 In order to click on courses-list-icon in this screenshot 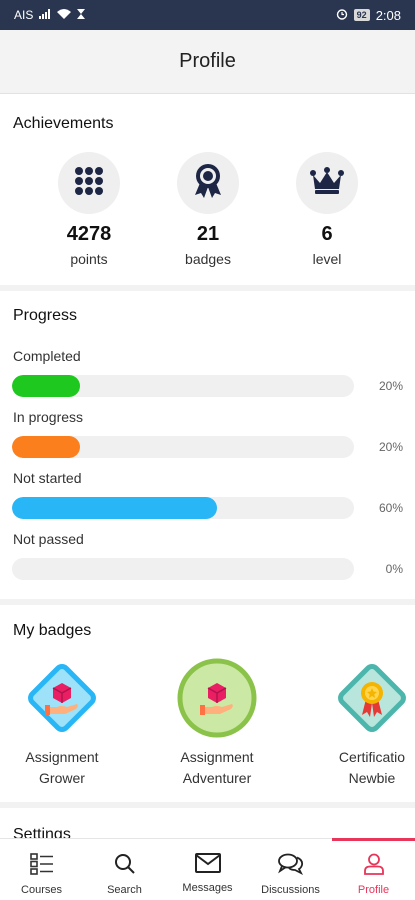, I will do `click(41, 868)`.